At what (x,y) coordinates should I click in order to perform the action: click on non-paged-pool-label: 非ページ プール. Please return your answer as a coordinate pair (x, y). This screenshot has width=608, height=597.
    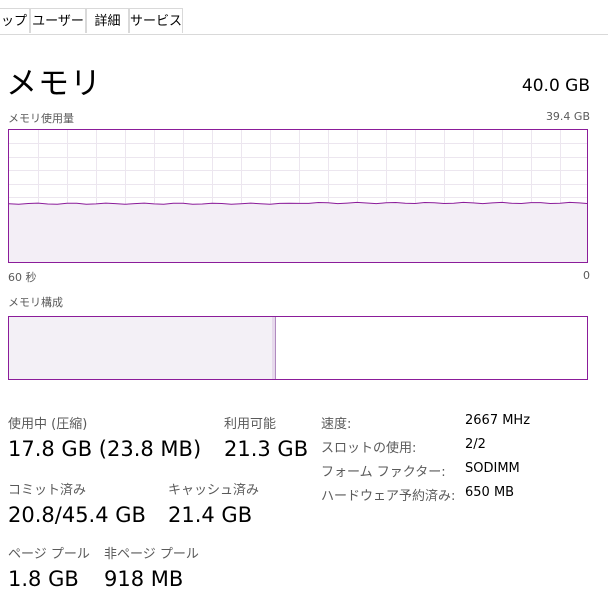
    Looking at the image, I should click on (151, 554).